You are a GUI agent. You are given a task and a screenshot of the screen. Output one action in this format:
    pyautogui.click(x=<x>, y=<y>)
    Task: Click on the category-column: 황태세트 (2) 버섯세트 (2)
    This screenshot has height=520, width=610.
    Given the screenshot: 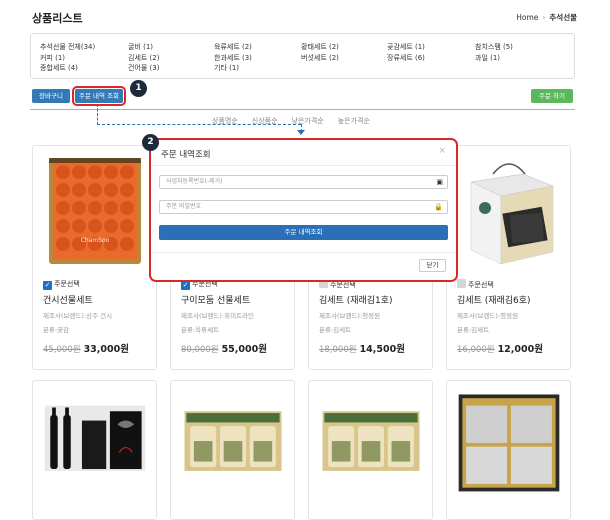 What is the action you would take?
    pyautogui.click(x=320, y=52)
    